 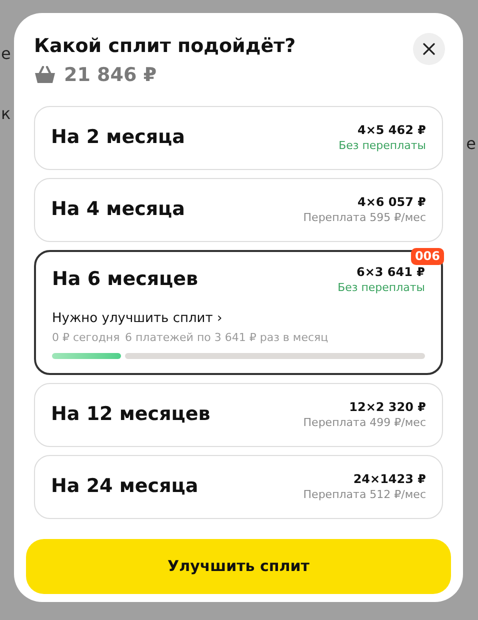 What do you see at coordinates (238, 318) in the screenshot?
I see `improve-link: Нужно улучшить сплит ›` at bounding box center [238, 318].